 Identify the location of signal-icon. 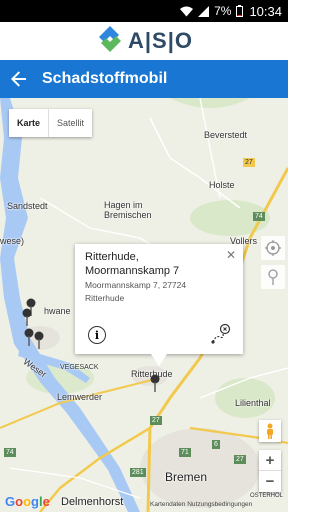
(204, 11).